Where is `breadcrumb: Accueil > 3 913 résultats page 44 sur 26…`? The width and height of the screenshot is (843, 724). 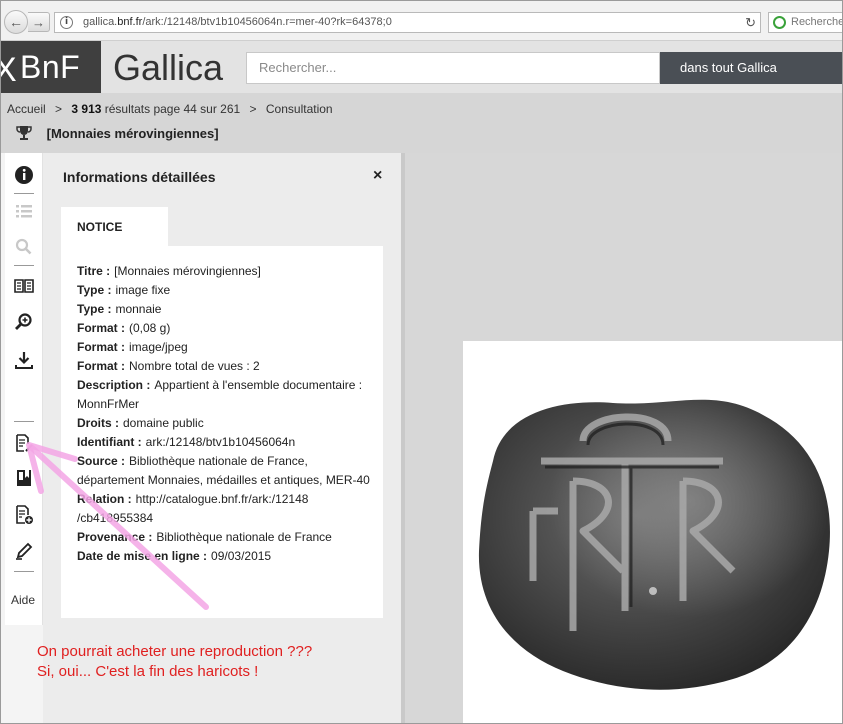 breadcrumb: Accueil > 3 913 résultats page 44 sur 26… is located at coordinates (170, 109).